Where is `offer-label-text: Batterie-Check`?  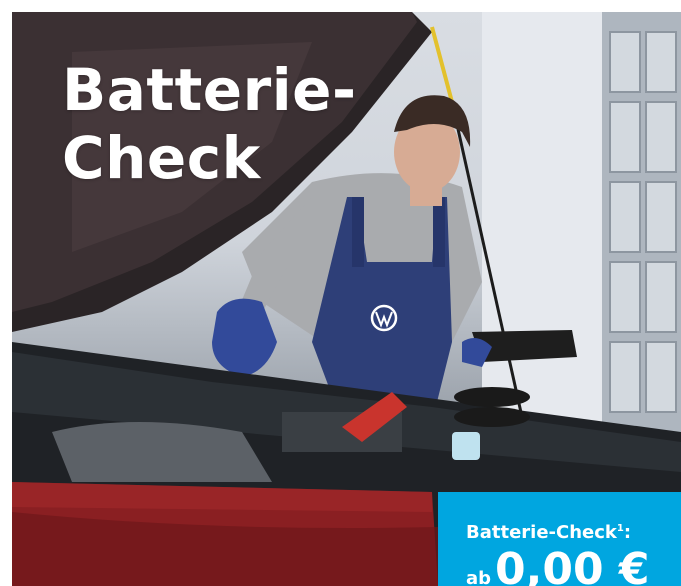
offer-label-text: Batterie-Check is located at coordinates (541, 532).